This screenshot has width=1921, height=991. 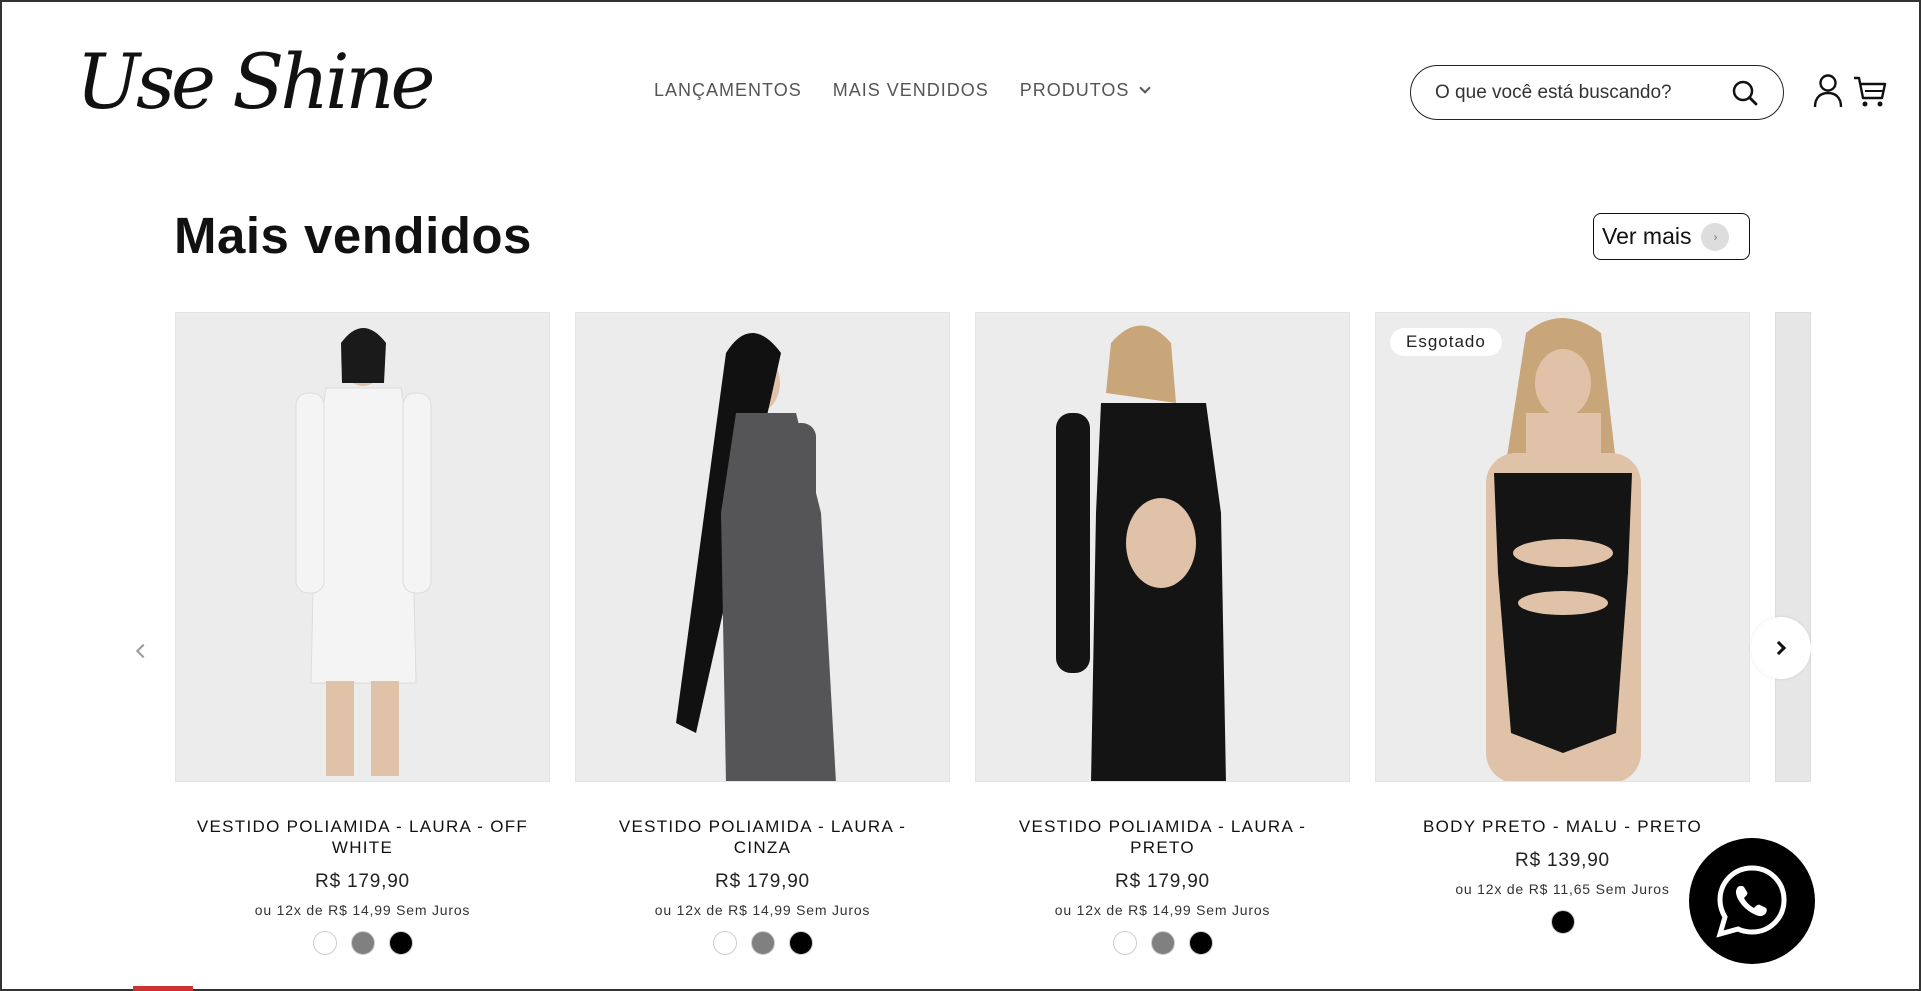 What do you see at coordinates (1074, 90) in the screenshot?
I see `nav-item-produtos-label: PRODUTOS` at bounding box center [1074, 90].